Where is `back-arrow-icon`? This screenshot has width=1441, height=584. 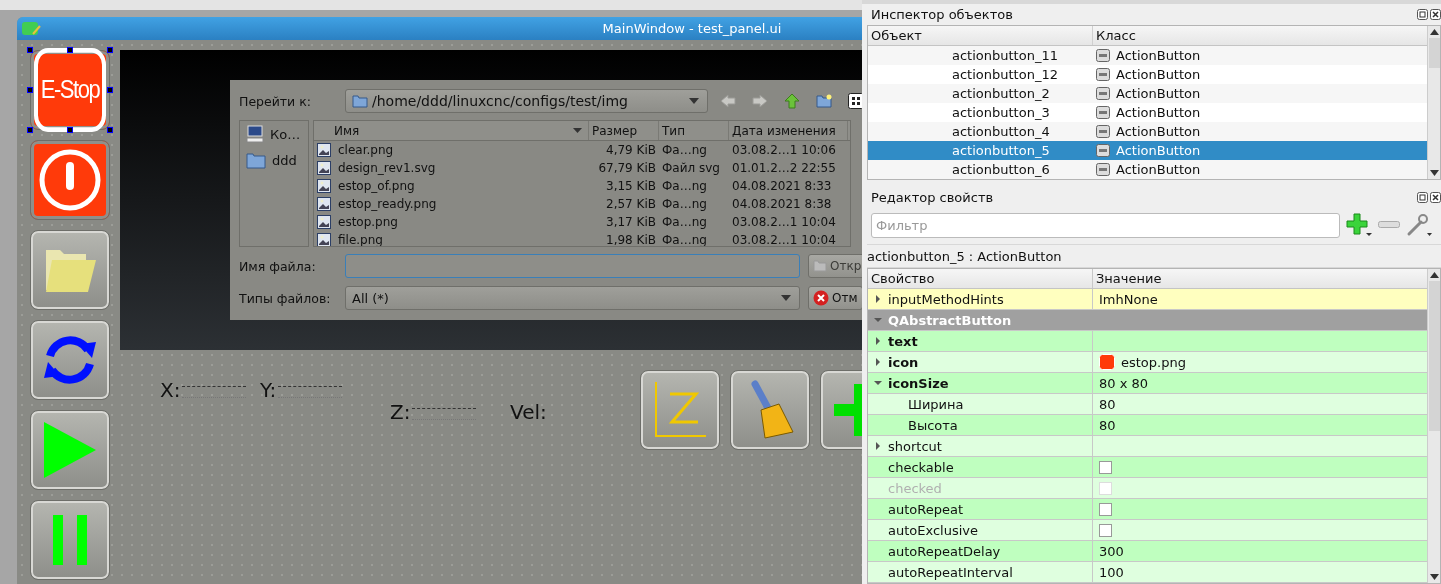
back-arrow-icon is located at coordinates (728, 101).